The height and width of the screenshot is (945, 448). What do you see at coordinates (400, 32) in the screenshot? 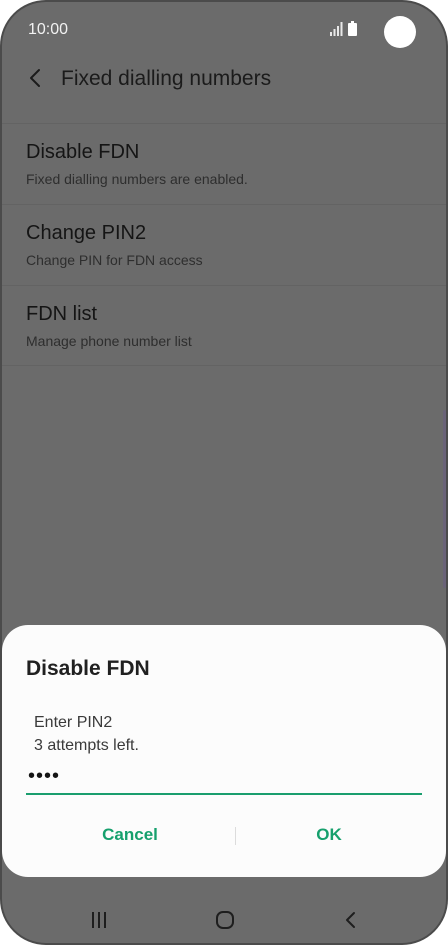
I see `front-camera-icon` at bounding box center [400, 32].